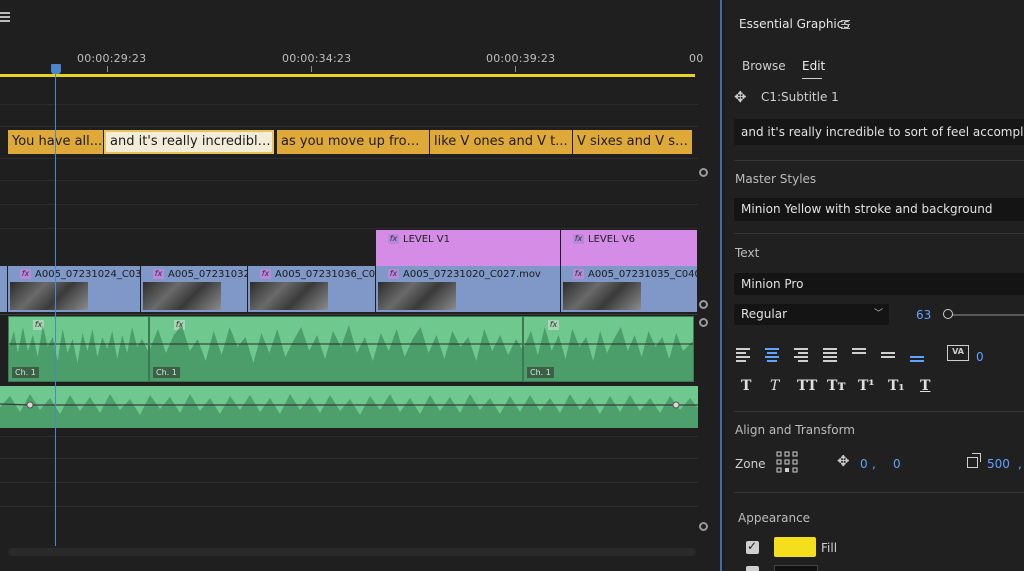  I want to click on position-y-value: 0, so click(897, 464).